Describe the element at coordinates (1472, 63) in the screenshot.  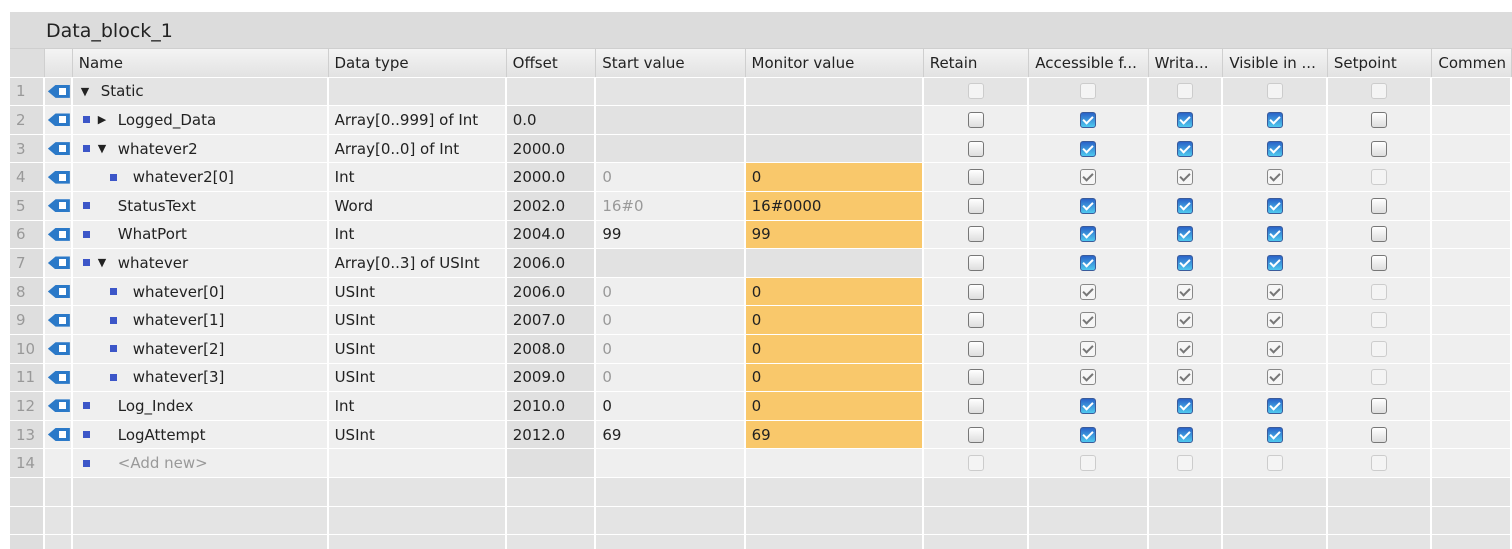
I see `column-header-comment: Commen` at that location.